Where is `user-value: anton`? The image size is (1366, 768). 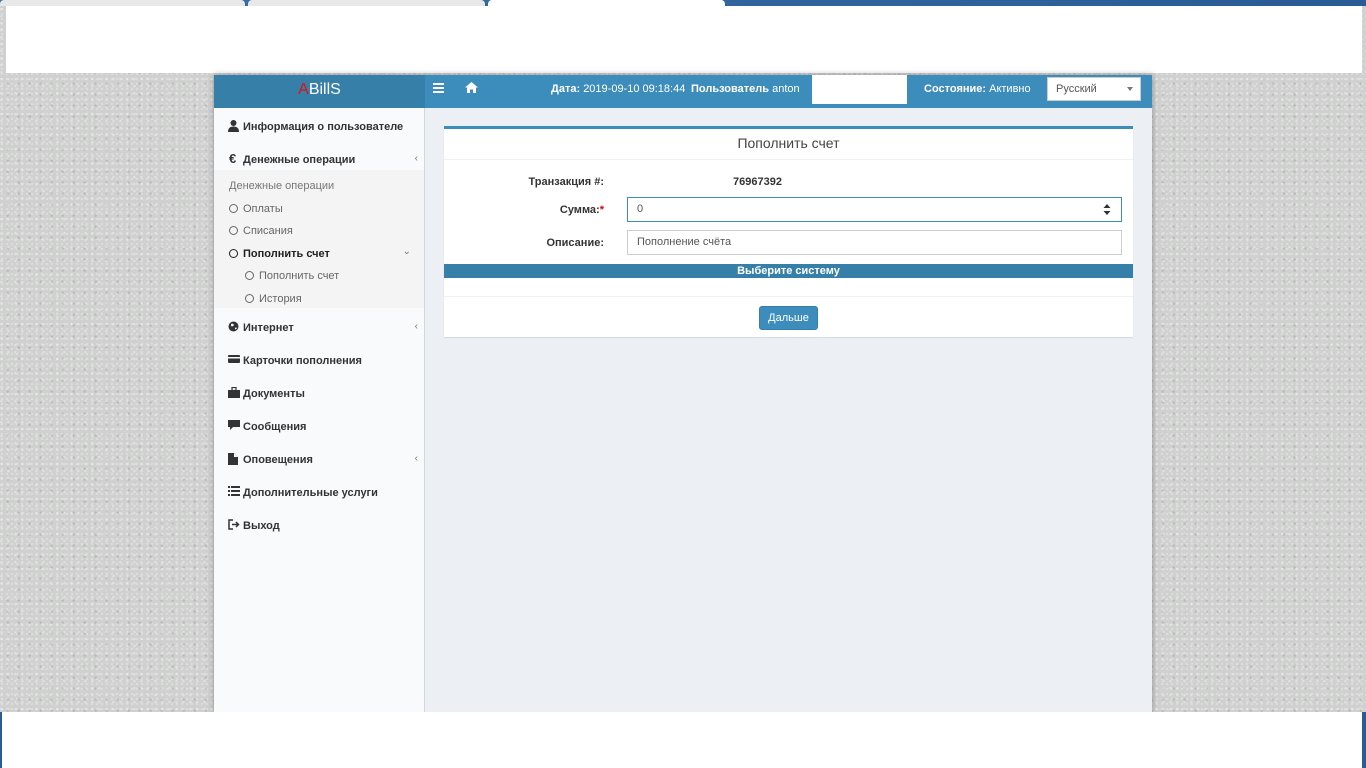
user-value: anton is located at coordinates (786, 89).